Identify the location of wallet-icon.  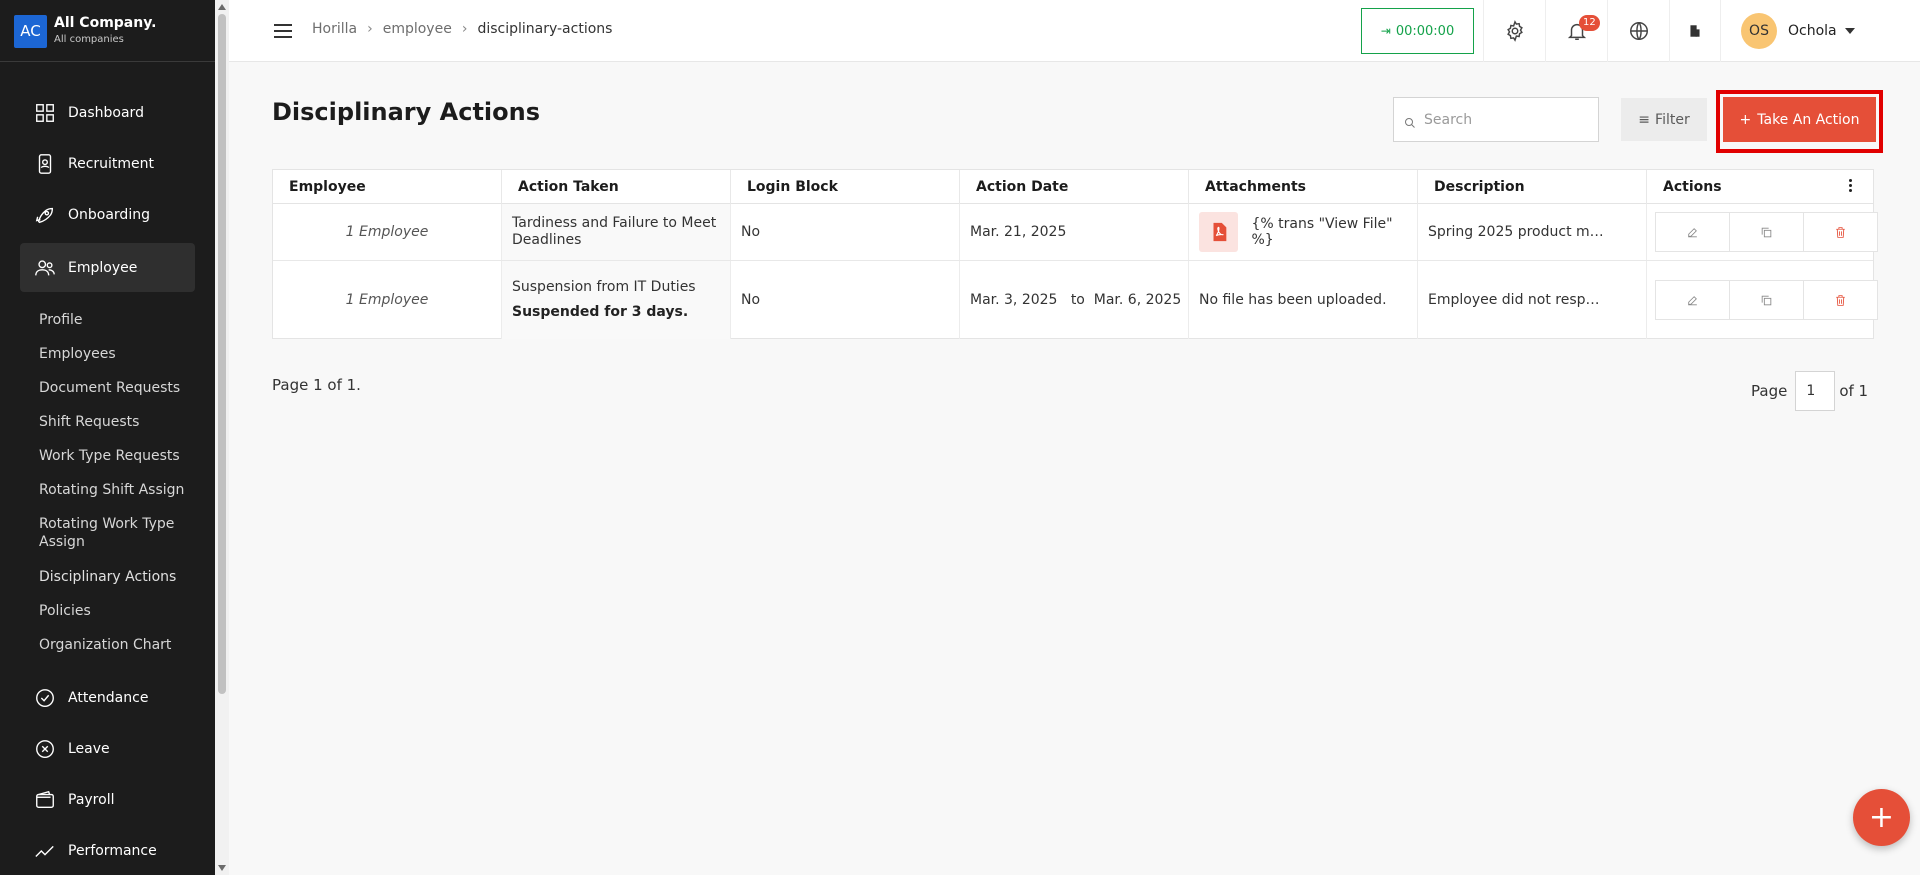
(45, 800).